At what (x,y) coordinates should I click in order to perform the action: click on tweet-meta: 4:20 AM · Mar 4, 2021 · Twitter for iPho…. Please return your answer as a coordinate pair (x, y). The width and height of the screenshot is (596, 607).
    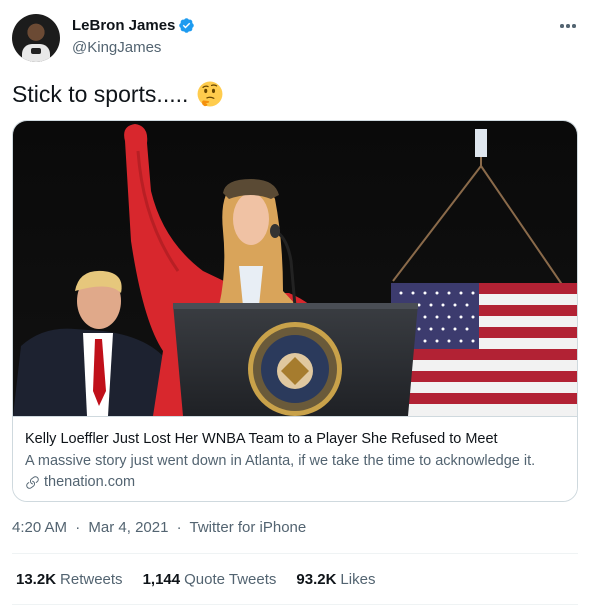
    Looking at the image, I should click on (159, 527).